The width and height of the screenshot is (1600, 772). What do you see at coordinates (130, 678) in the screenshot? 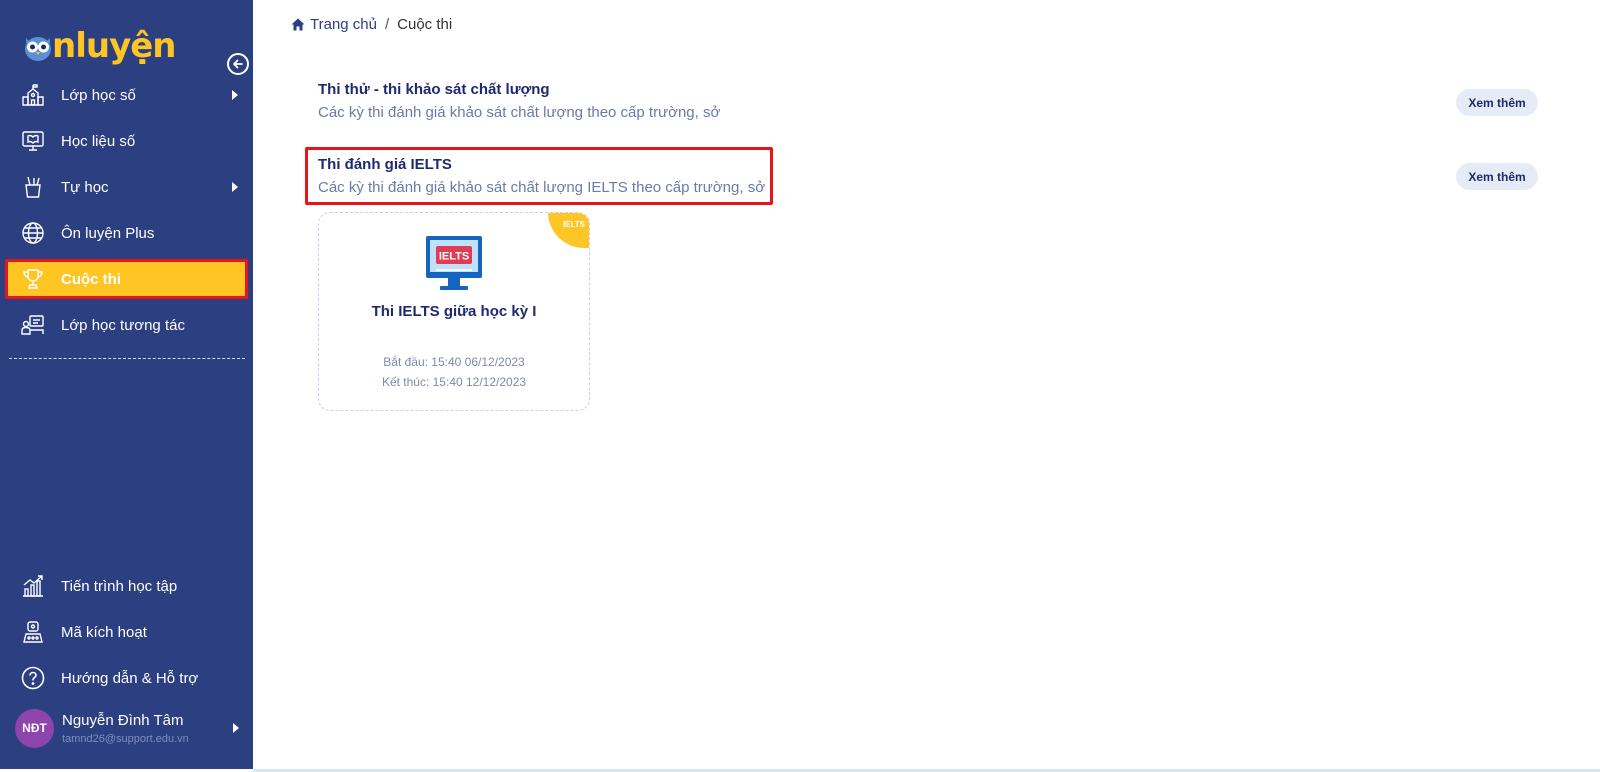
I see `sidebar-item-label: Hướng dẫn & Hỗ trợ` at bounding box center [130, 678].